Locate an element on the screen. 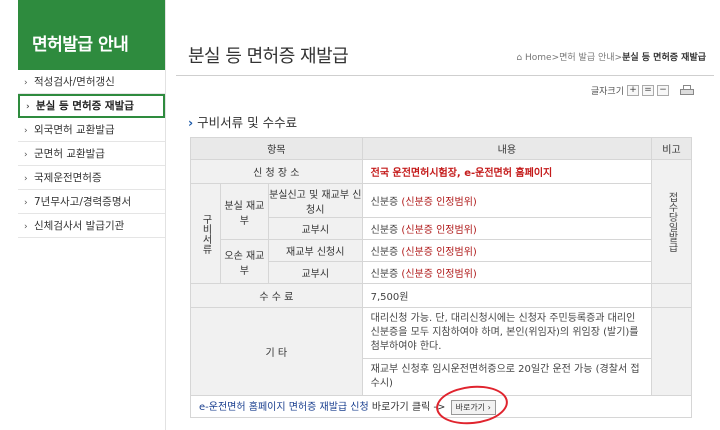 Image resolution: width=720 pixels, height=430 pixels. lost-application-label: 분실신고 및 재교부 신청시 is located at coordinates (315, 200).